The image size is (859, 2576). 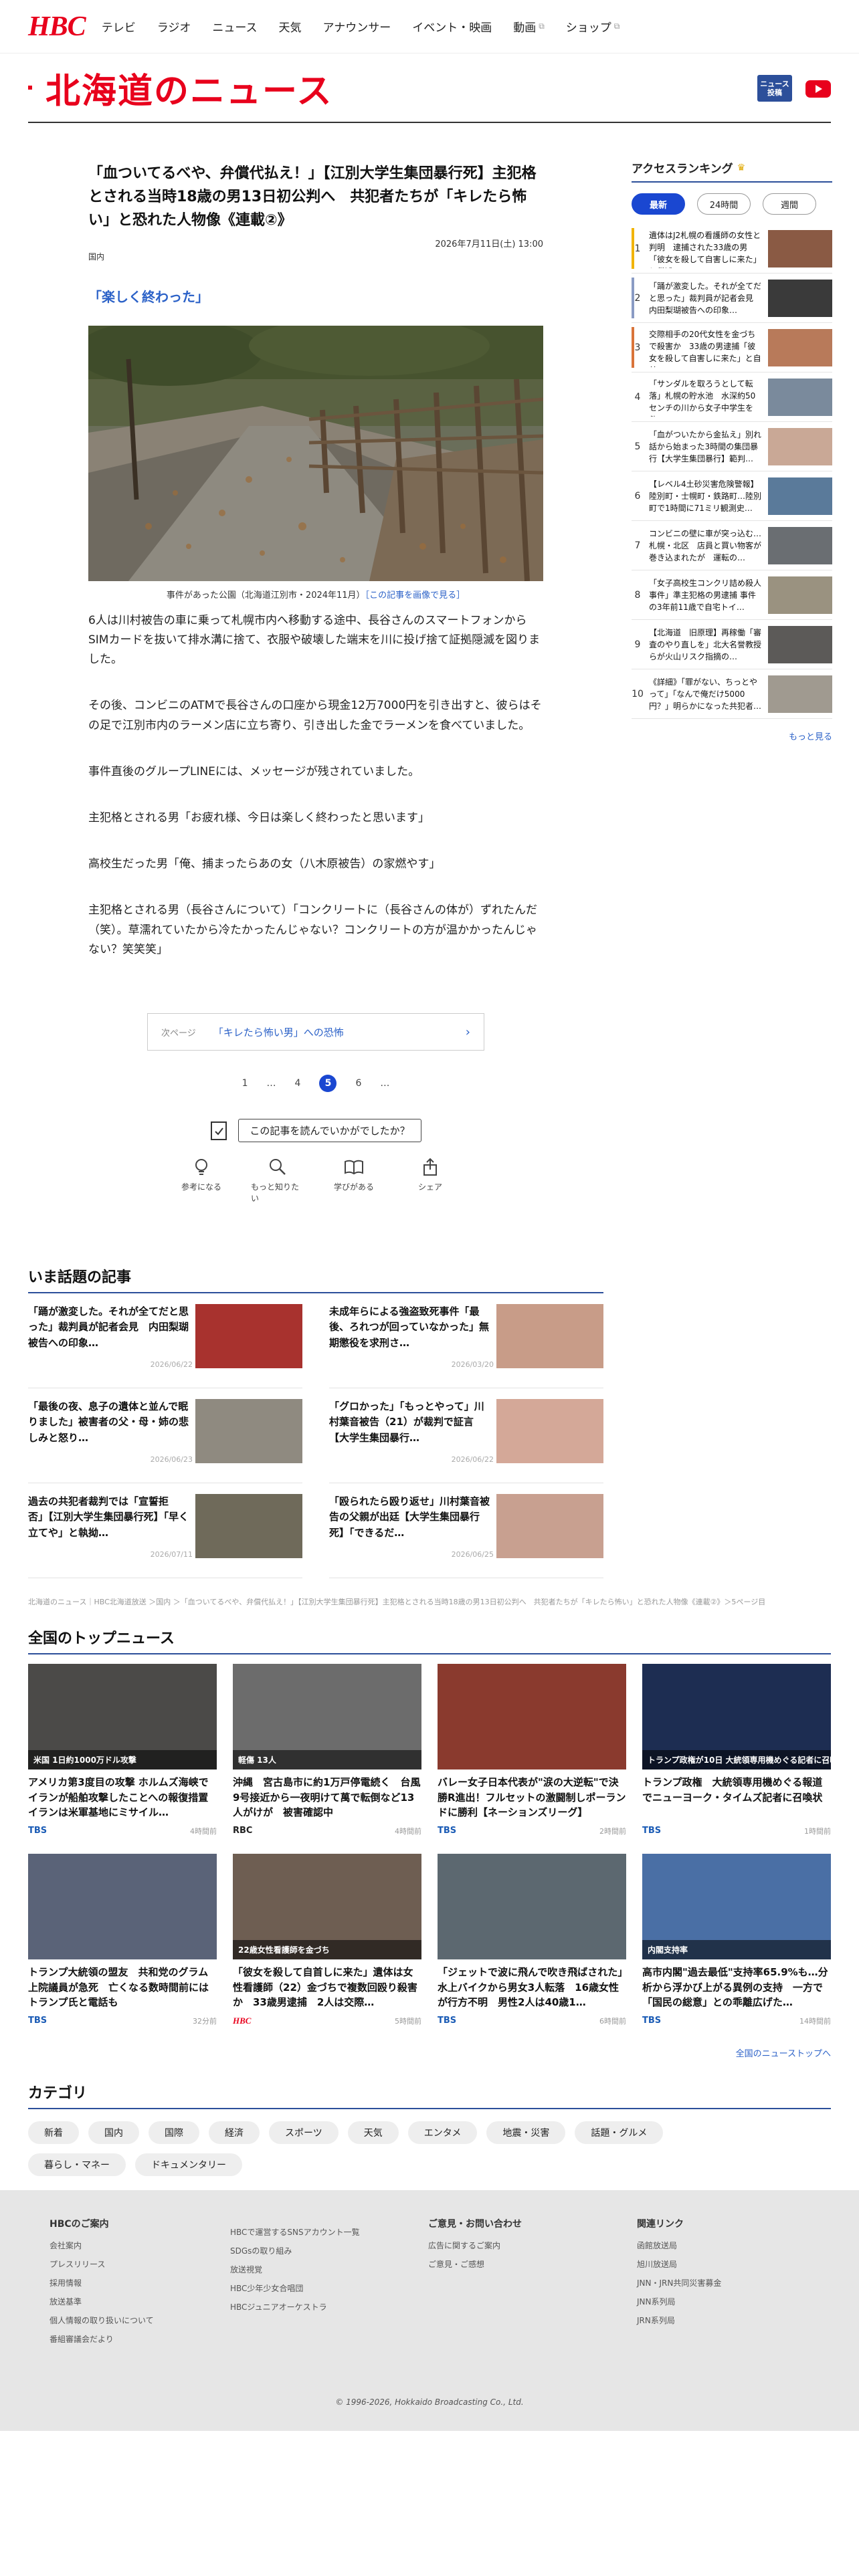 What do you see at coordinates (295, 2307) in the screenshot?
I see `footer-link: HBCジュニアオーケストラ` at bounding box center [295, 2307].